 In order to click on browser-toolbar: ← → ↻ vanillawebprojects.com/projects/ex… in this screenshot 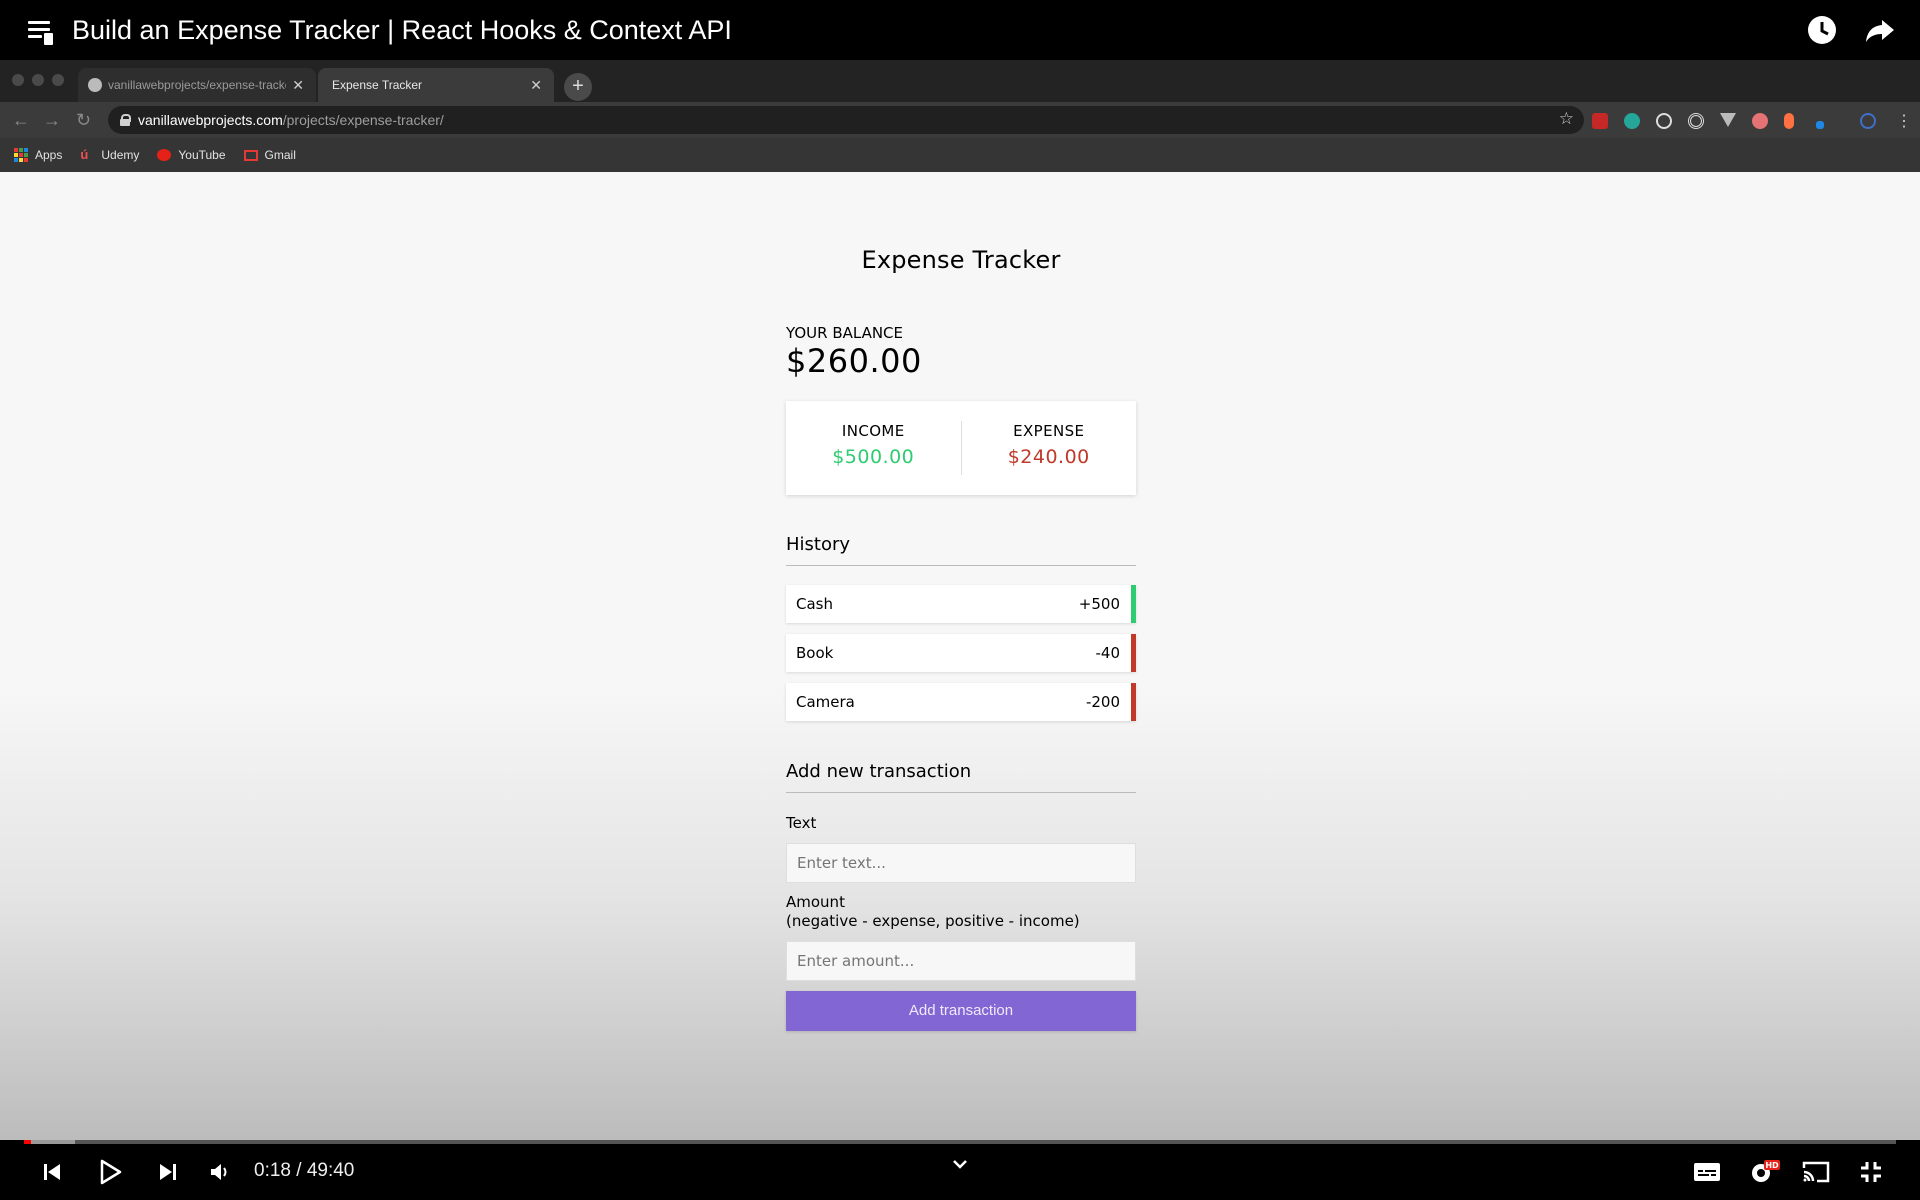, I will do `click(960, 120)`.